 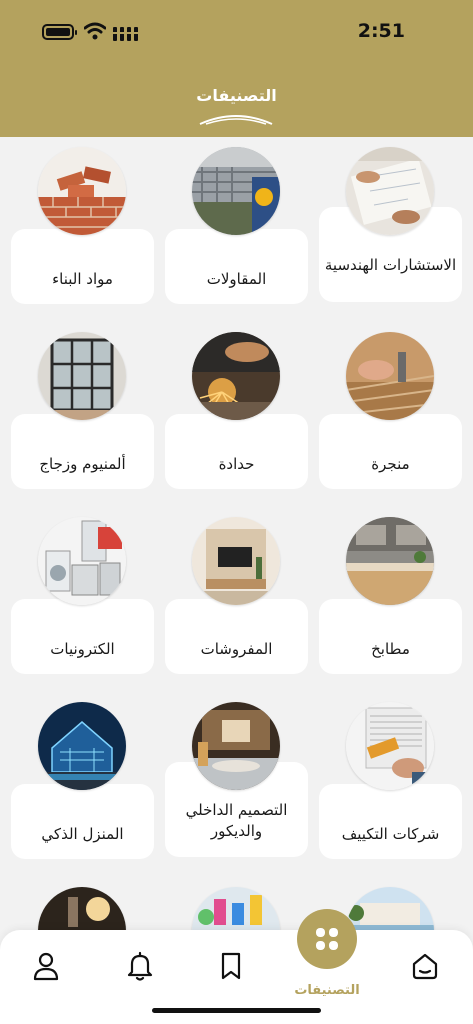 What do you see at coordinates (236, 279) in the screenshot?
I see `category-label: المقاولات` at bounding box center [236, 279].